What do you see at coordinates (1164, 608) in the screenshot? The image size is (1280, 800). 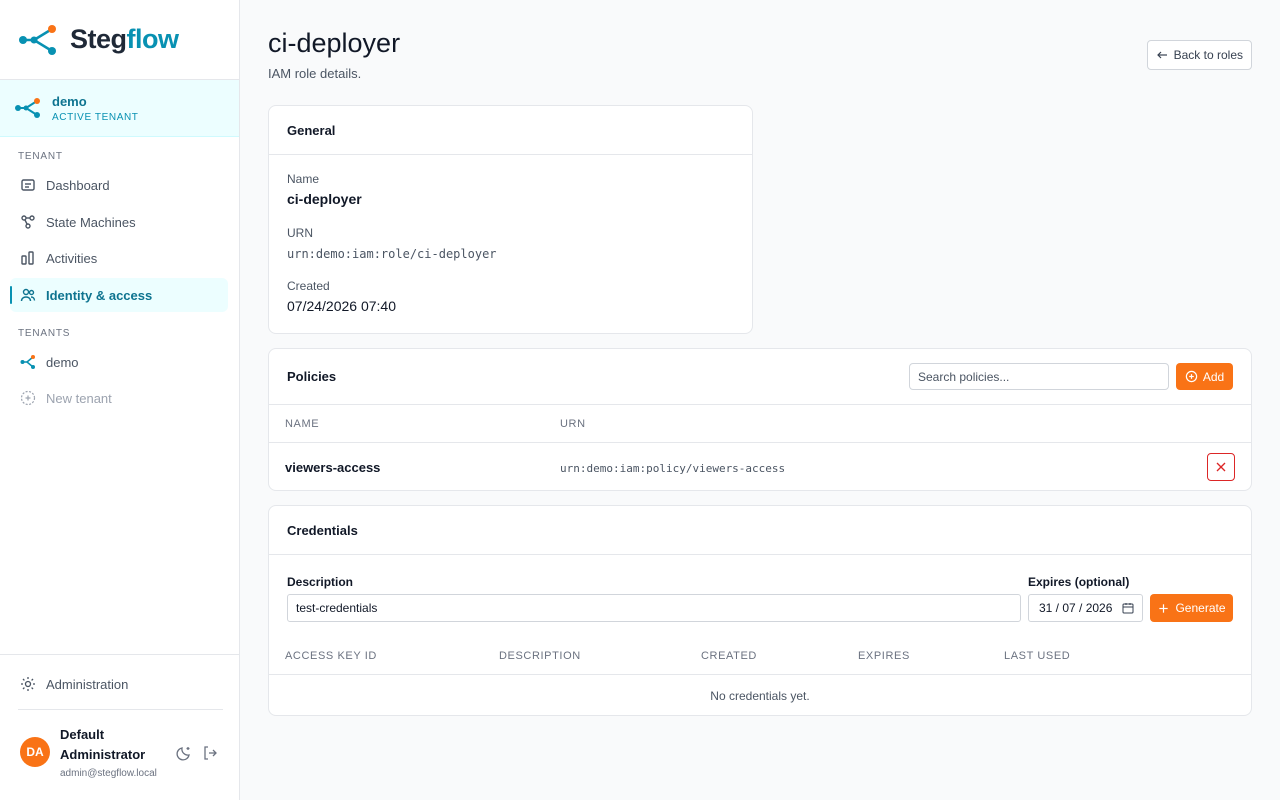 I see `plus-icon` at bounding box center [1164, 608].